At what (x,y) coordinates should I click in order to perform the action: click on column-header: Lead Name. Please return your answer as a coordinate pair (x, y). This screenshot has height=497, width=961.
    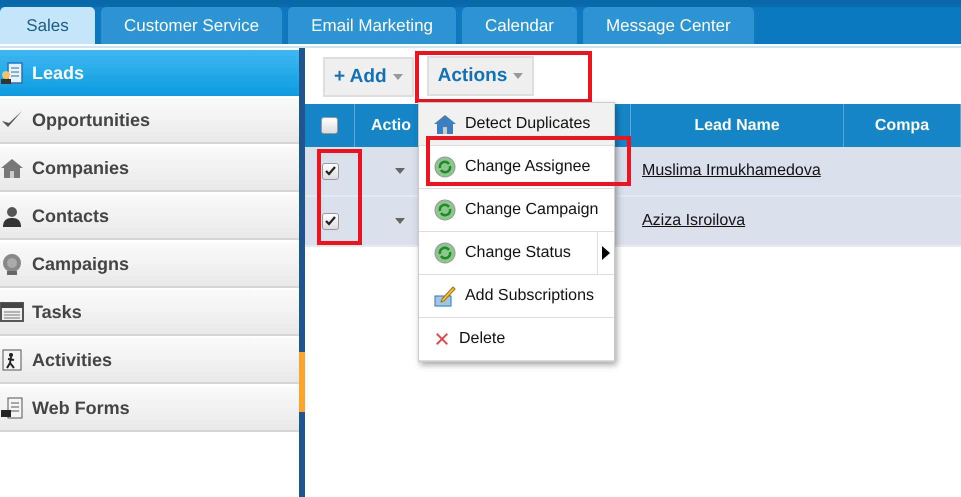
    Looking at the image, I should click on (737, 125).